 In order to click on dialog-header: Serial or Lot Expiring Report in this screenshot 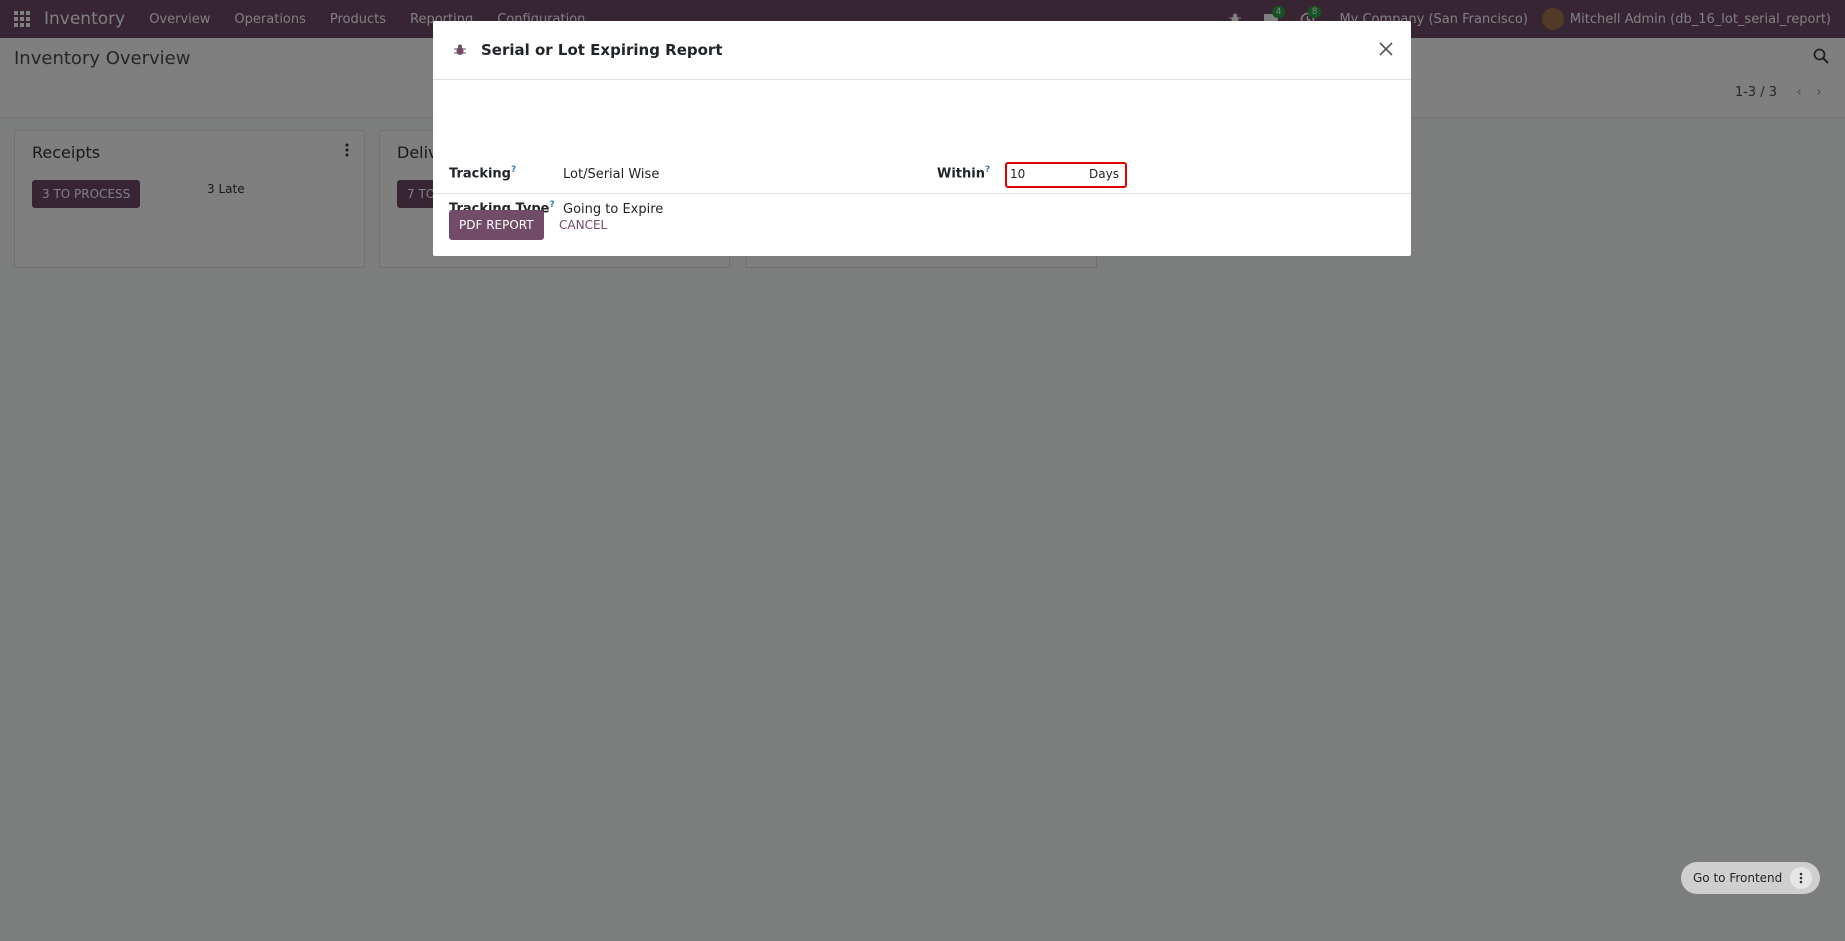, I will do `click(922, 50)`.